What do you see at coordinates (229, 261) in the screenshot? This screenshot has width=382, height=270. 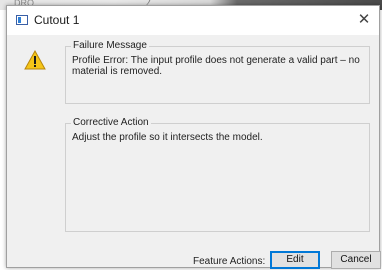 I see `feature-actions-label: Feature Actions:` at bounding box center [229, 261].